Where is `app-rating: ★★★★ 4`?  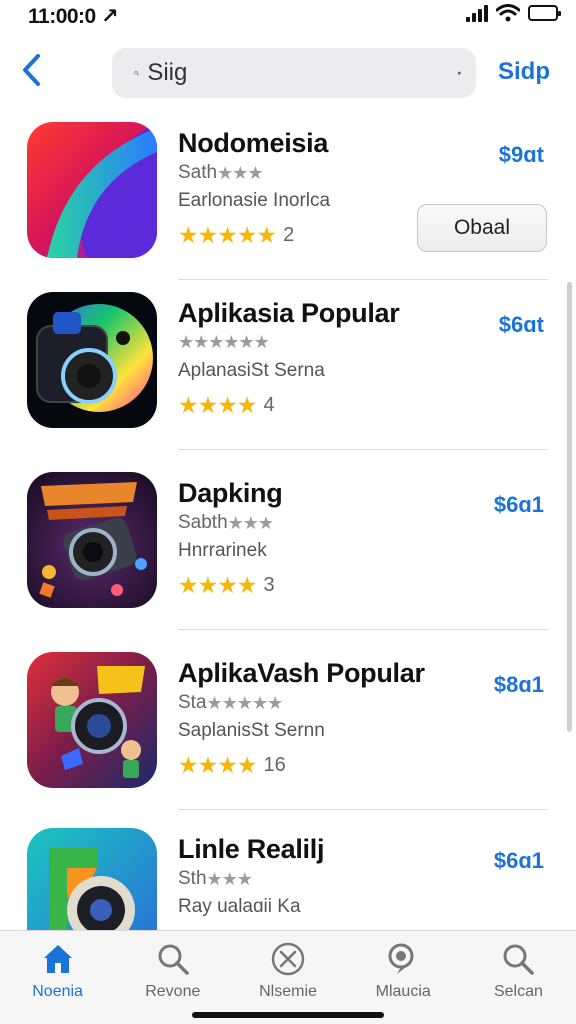
app-rating: ★★★★ 4 is located at coordinates (226, 405).